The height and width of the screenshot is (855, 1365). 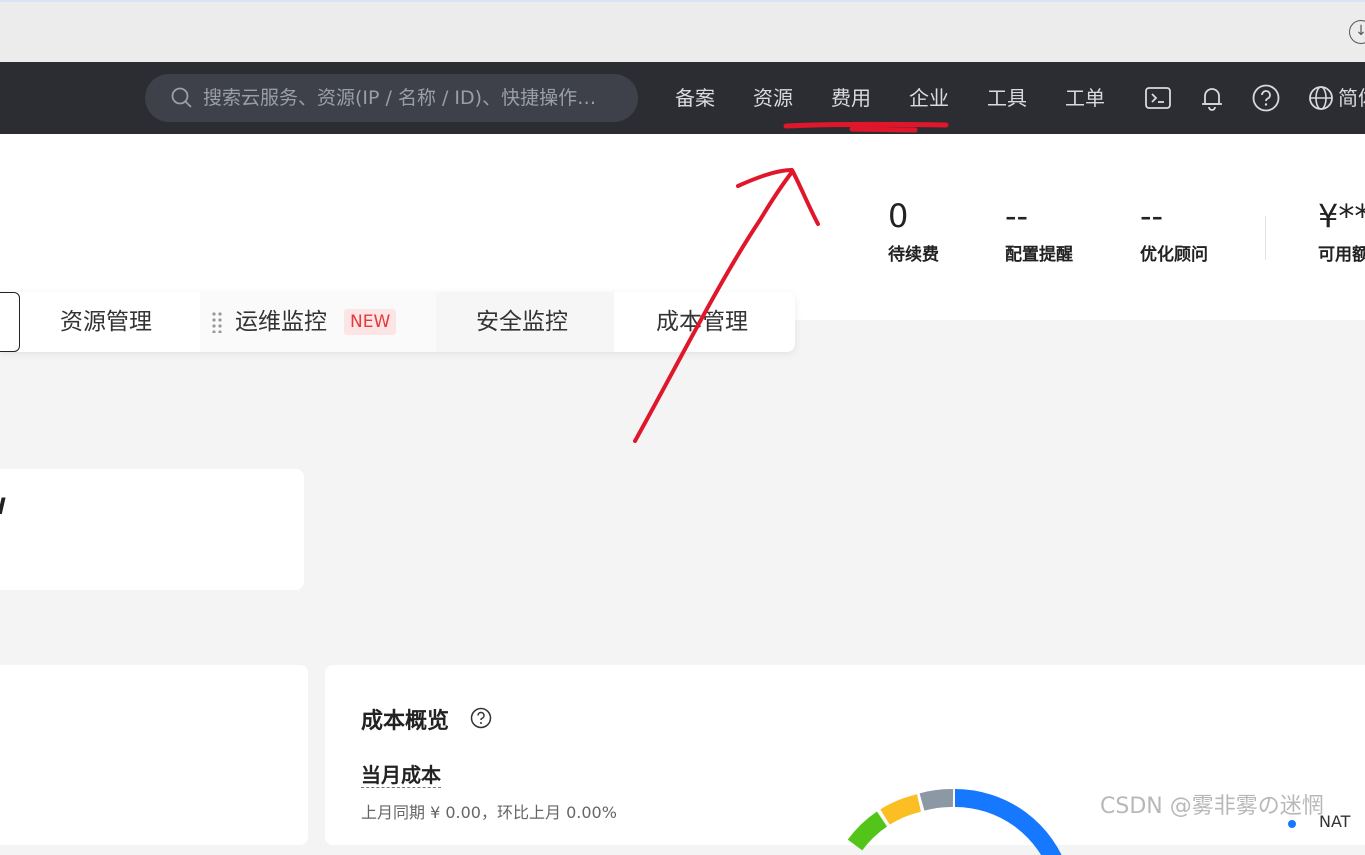 I want to click on stat-optimization-advisor: -- 优化顾问, so click(x=1174, y=230).